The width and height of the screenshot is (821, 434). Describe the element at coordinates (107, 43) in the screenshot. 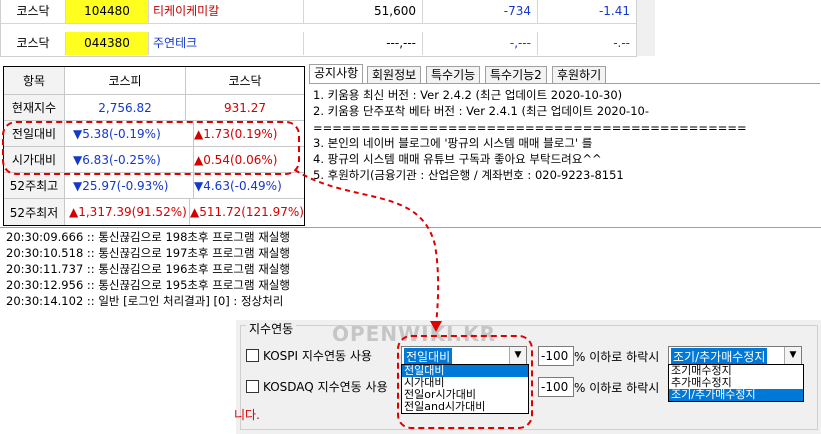

I see `code-cell: 044380` at that location.